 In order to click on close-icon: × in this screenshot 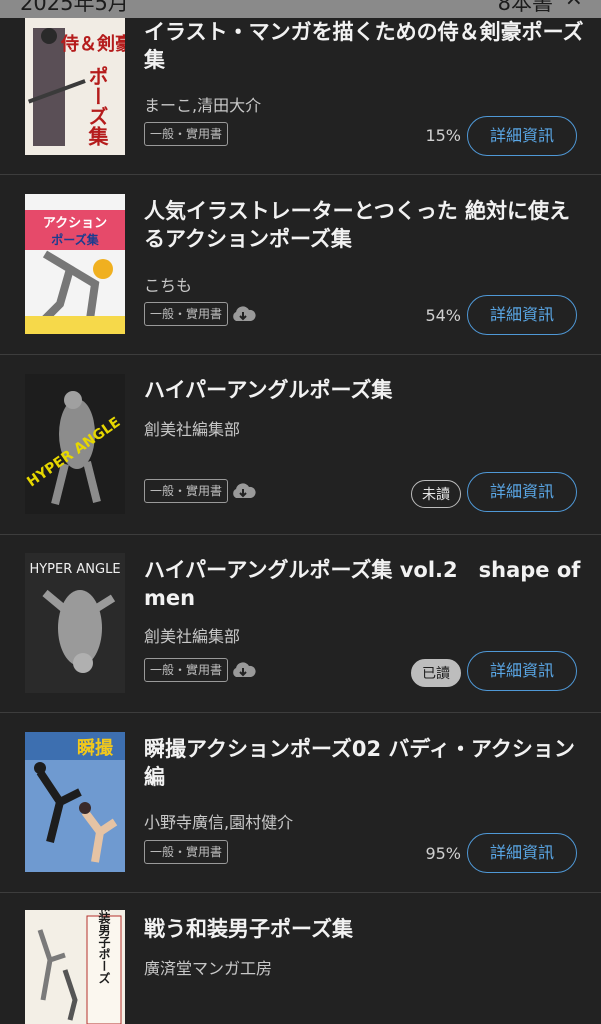, I will do `click(574, 5)`.